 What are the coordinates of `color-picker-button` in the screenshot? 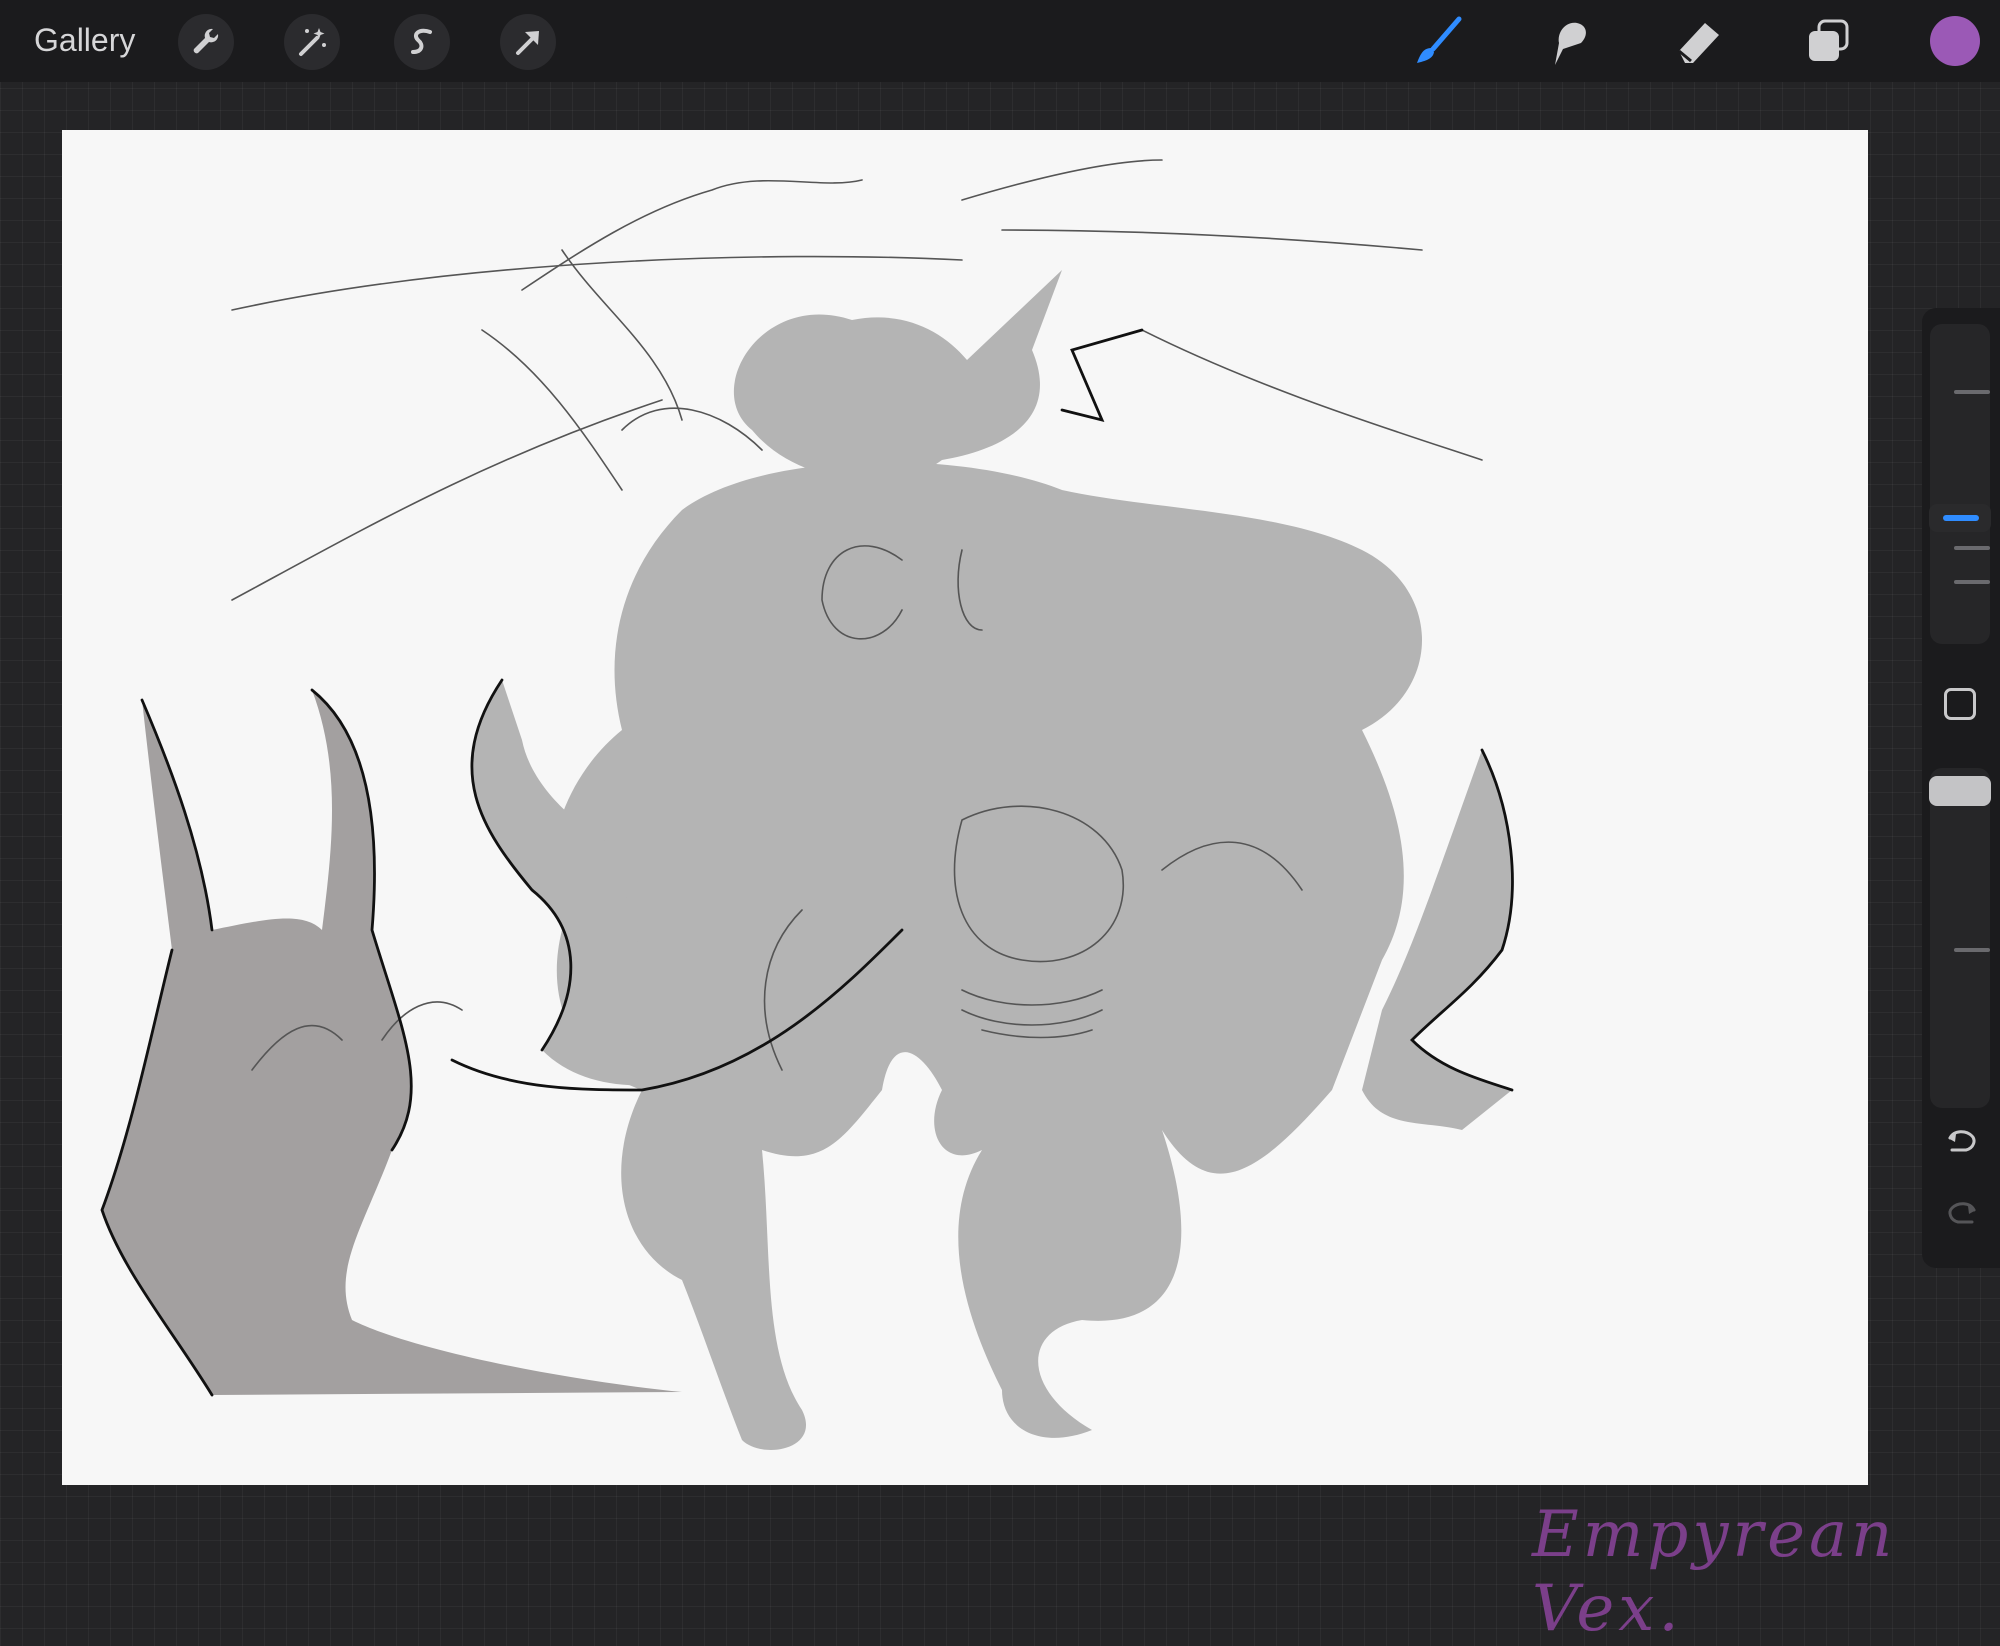 It's located at (1955, 41).